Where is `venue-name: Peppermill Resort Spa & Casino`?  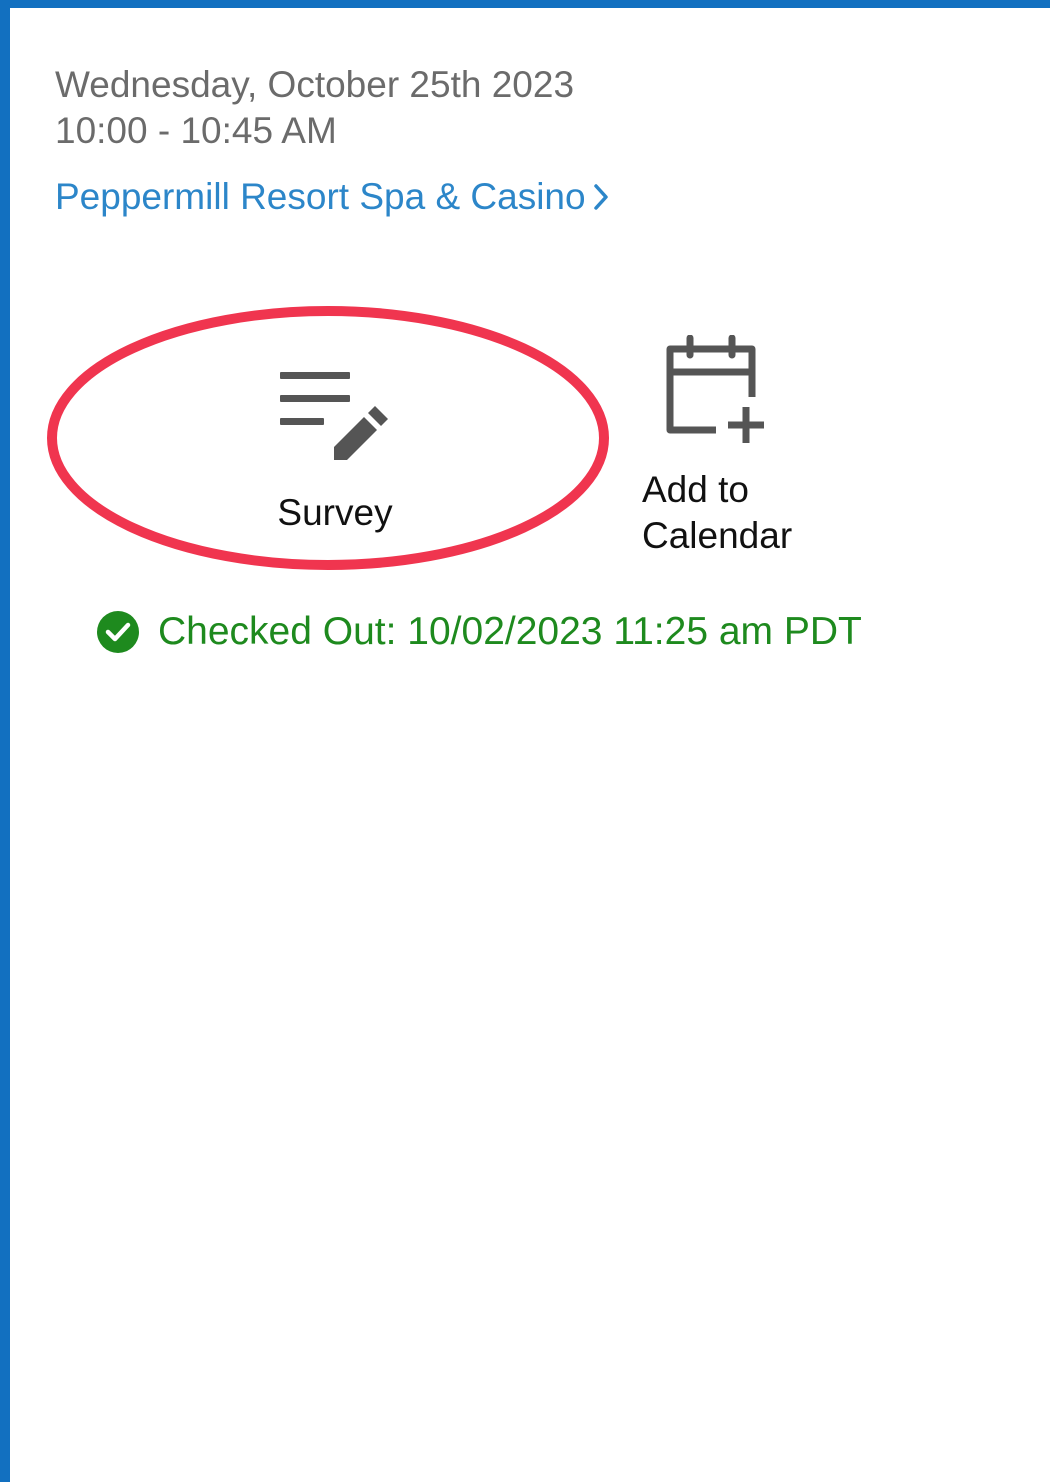
venue-name: Peppermill Resort Spa & Casino is located at coordinates (320, 196).